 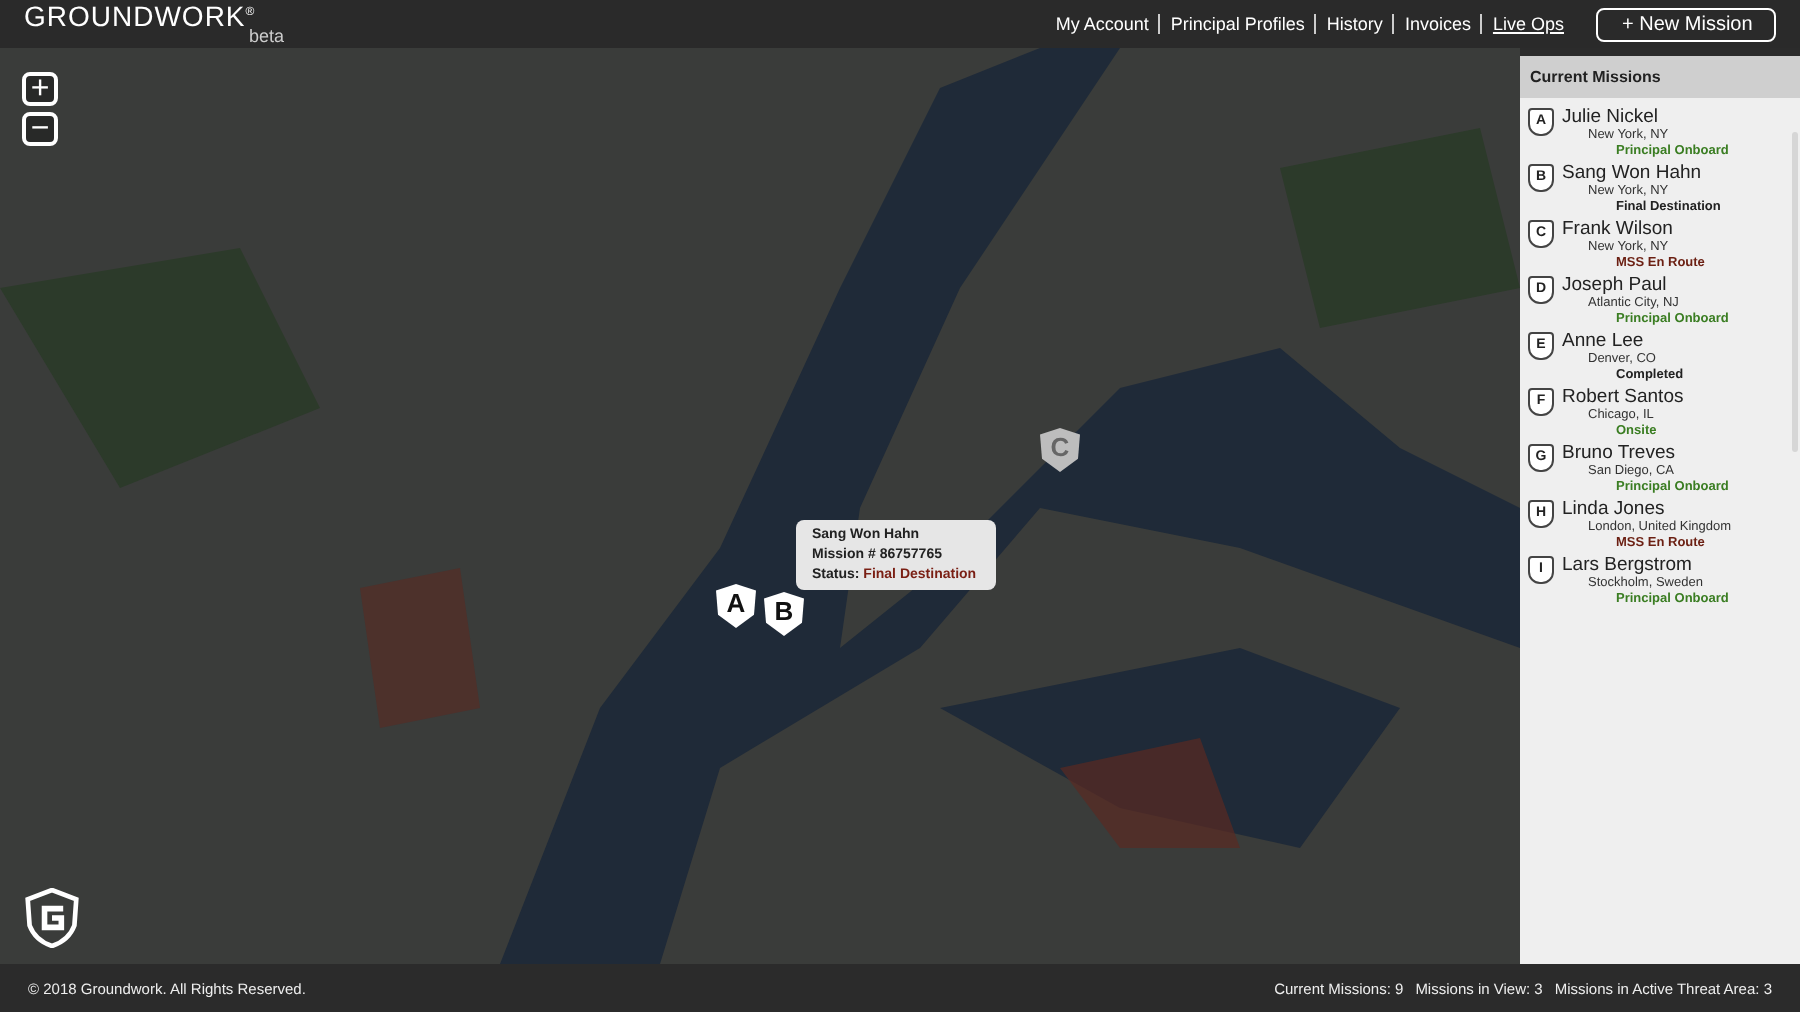 I want to click on shield-logo-icon, so click(x=52, y=918).